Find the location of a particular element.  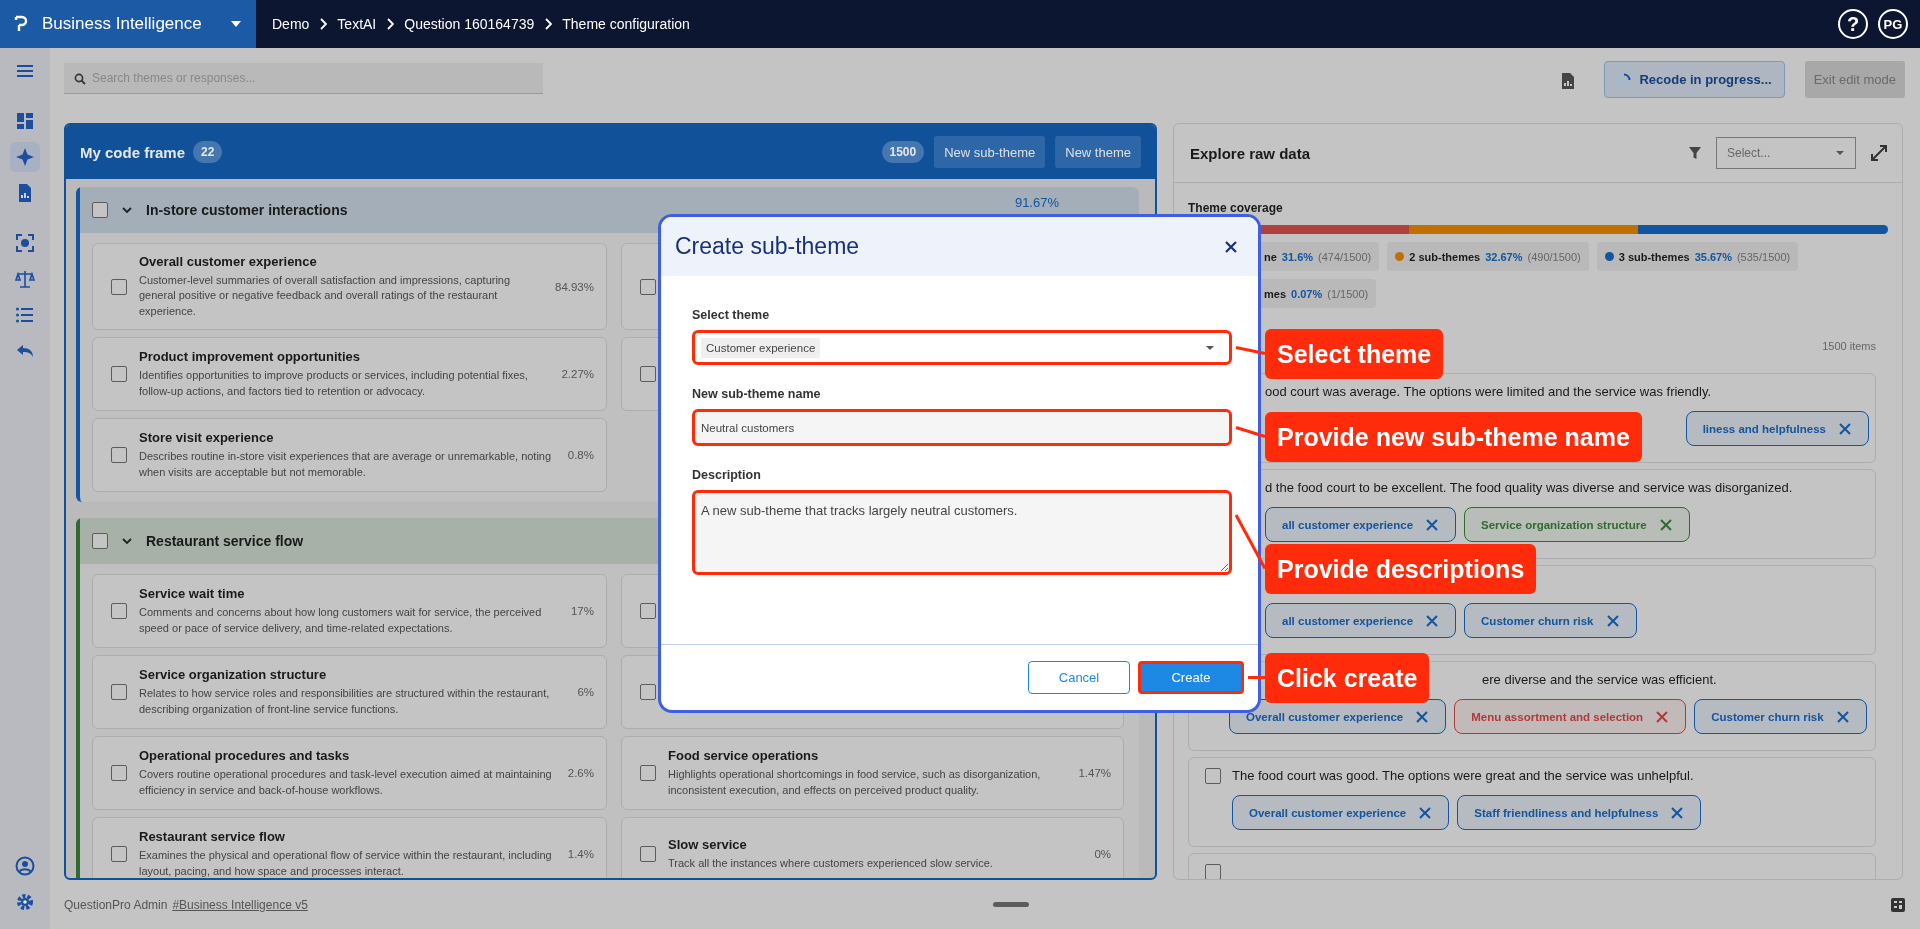

app-name: Business Intelligence is located at coordinates (122, 24).